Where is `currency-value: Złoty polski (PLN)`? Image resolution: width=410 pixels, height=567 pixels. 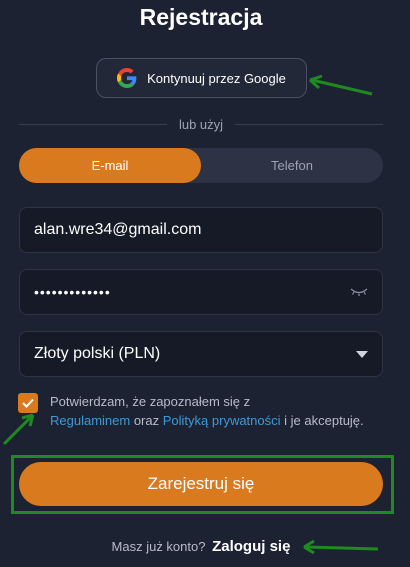 currency-value: Złoty polski (PLN) is located at coordinates (97, 353).